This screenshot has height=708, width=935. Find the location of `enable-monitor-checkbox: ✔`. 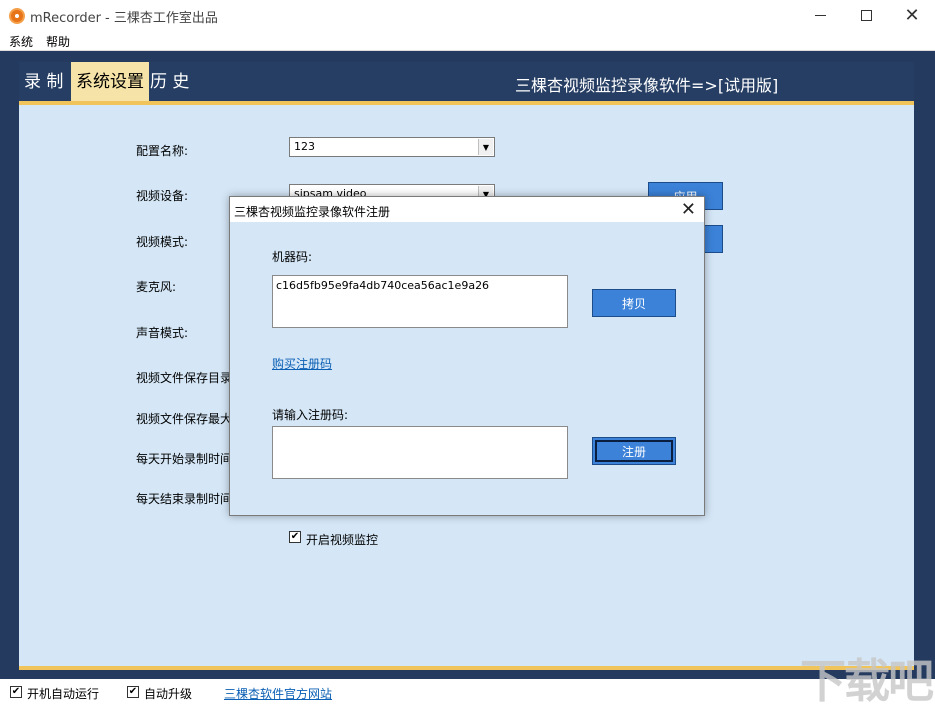

enable-monitor-checkbox: ✔ is located at coordinates (295, 537).